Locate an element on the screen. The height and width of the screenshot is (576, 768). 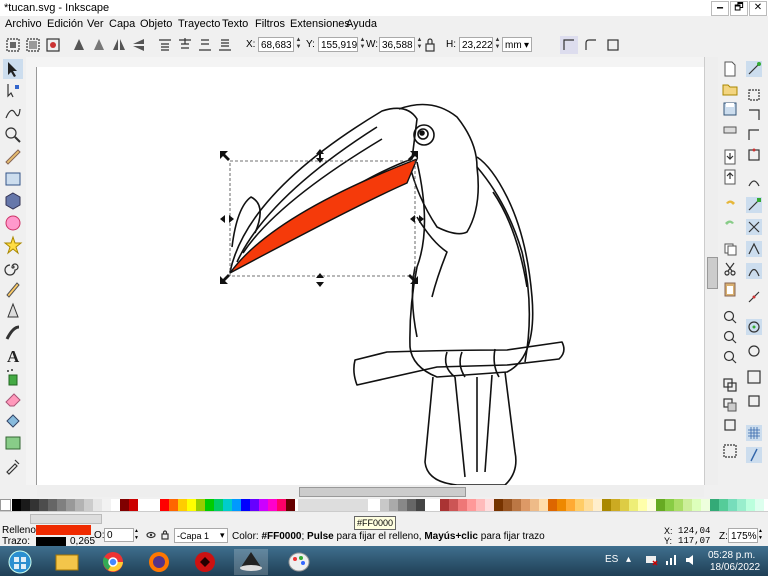
menu-trayecto: Trayecto is located at coordinates (199, 24).